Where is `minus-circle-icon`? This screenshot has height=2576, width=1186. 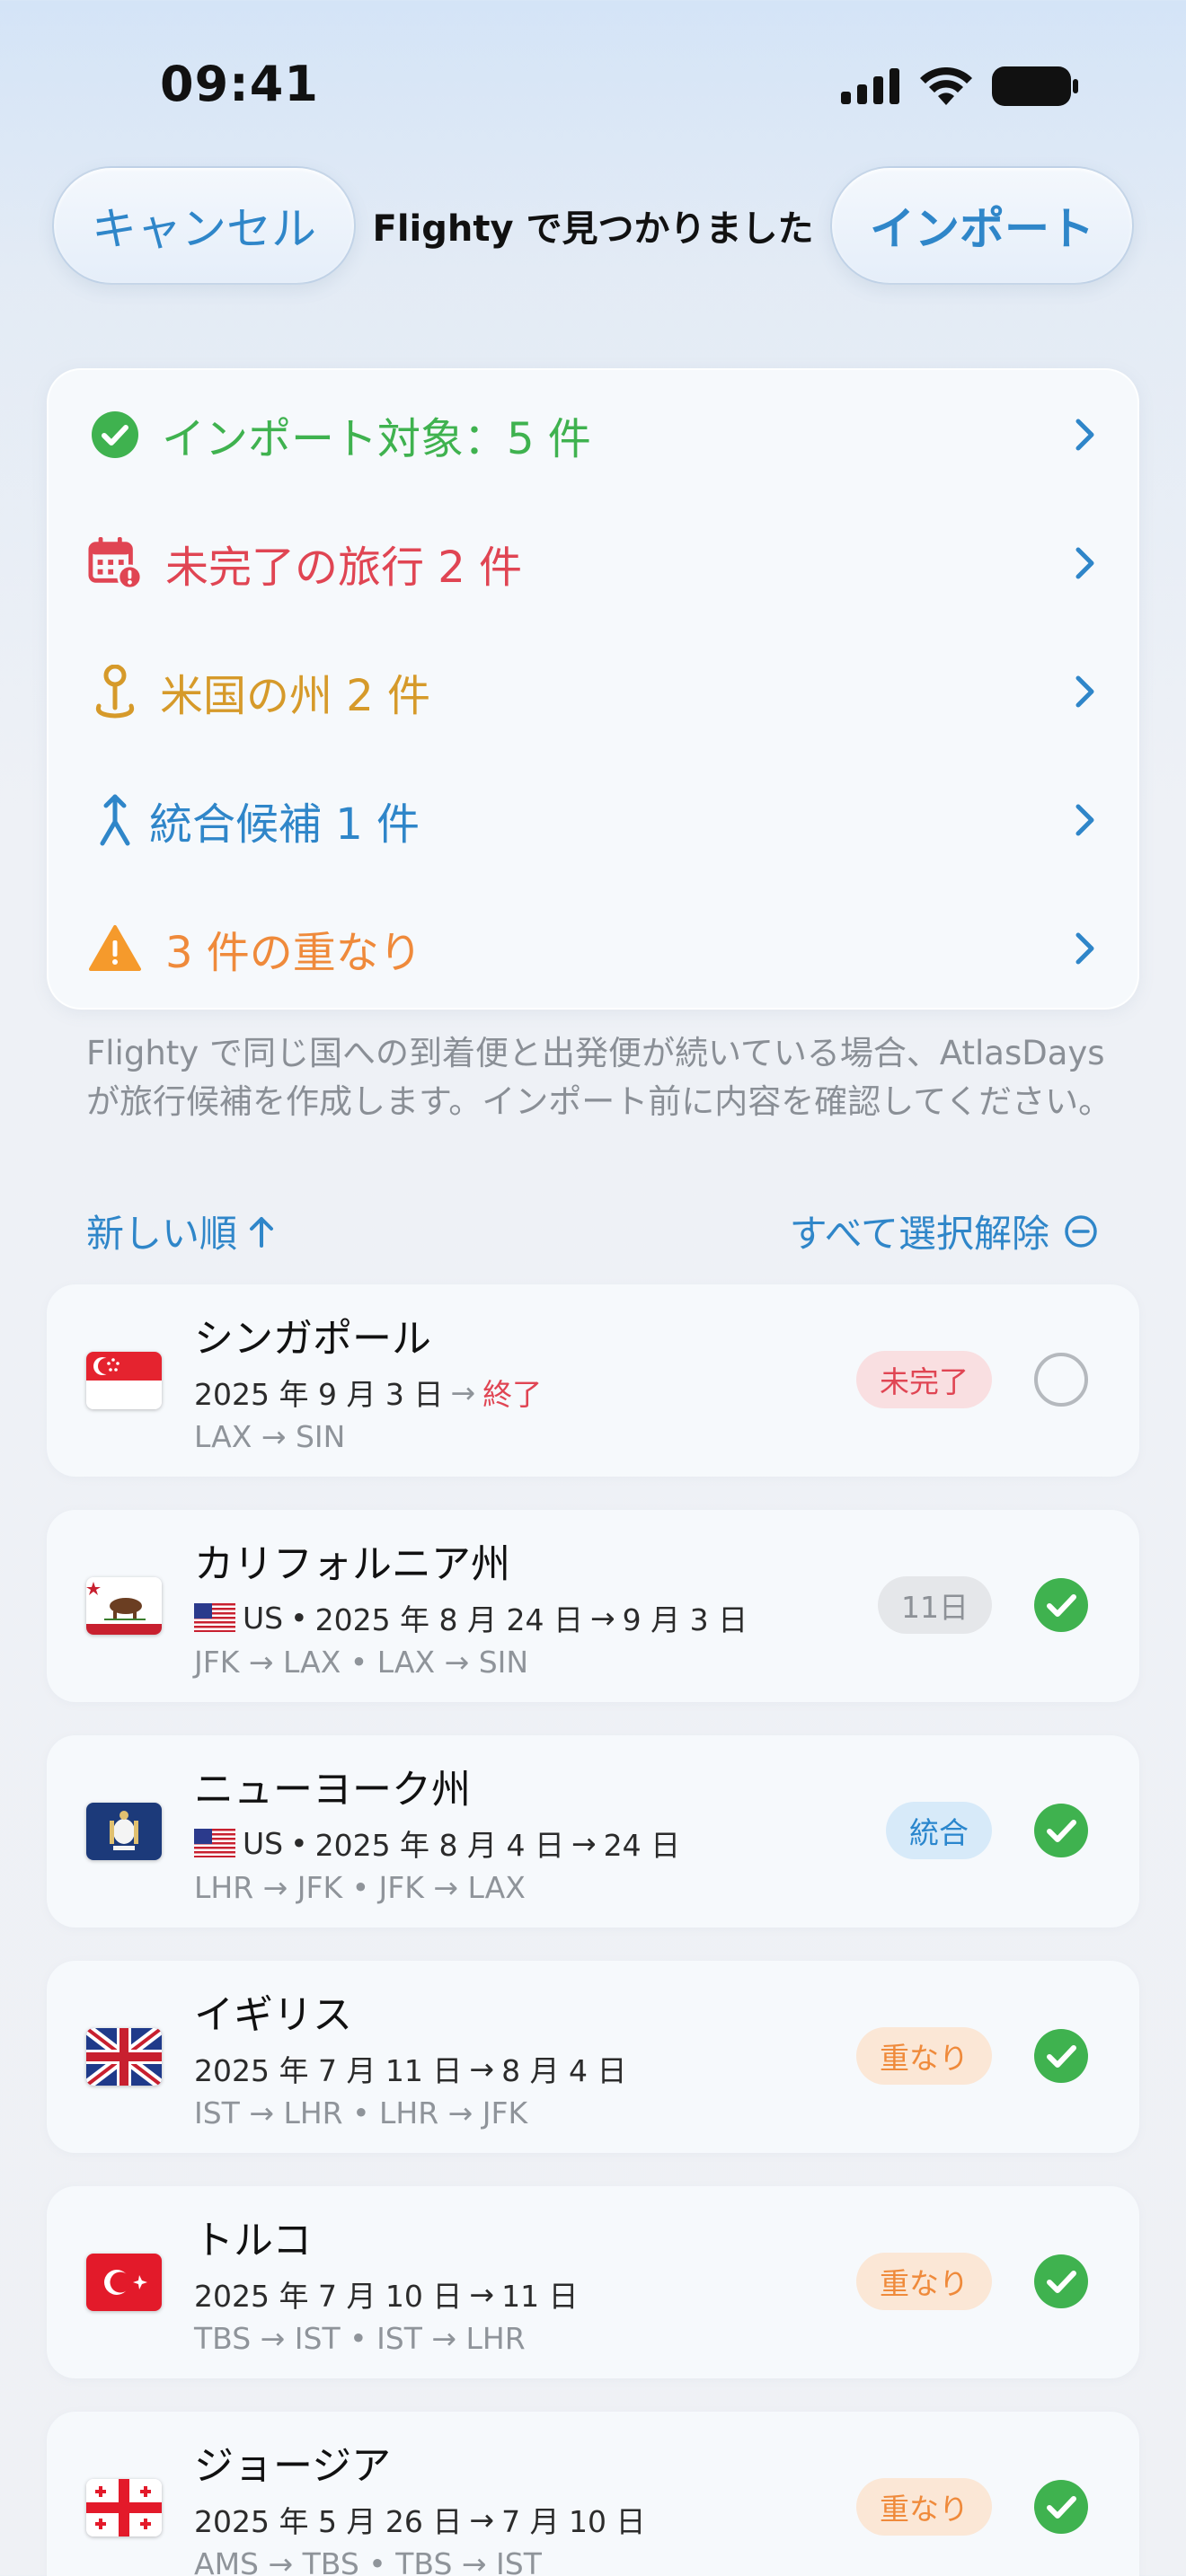 minus-circle-icon is located at coordinates (1081, 1231).